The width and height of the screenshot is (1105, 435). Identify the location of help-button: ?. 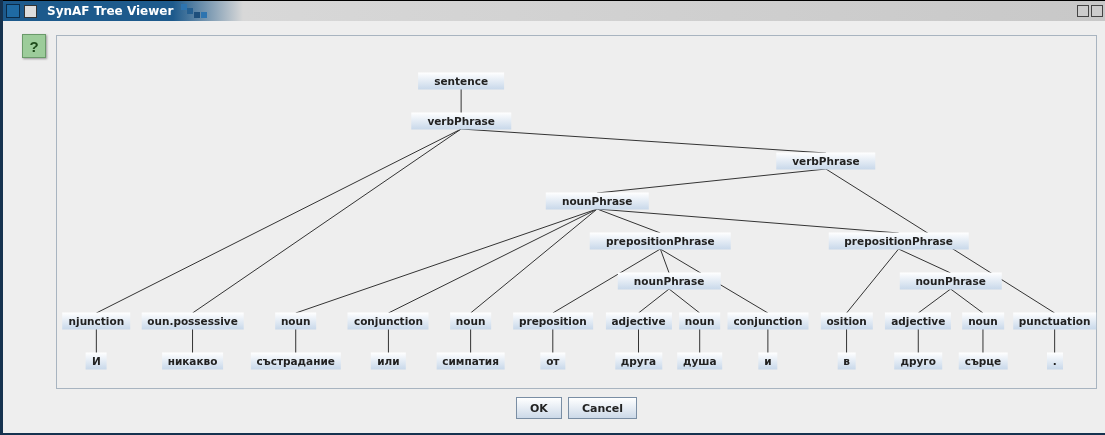
(34, 46).